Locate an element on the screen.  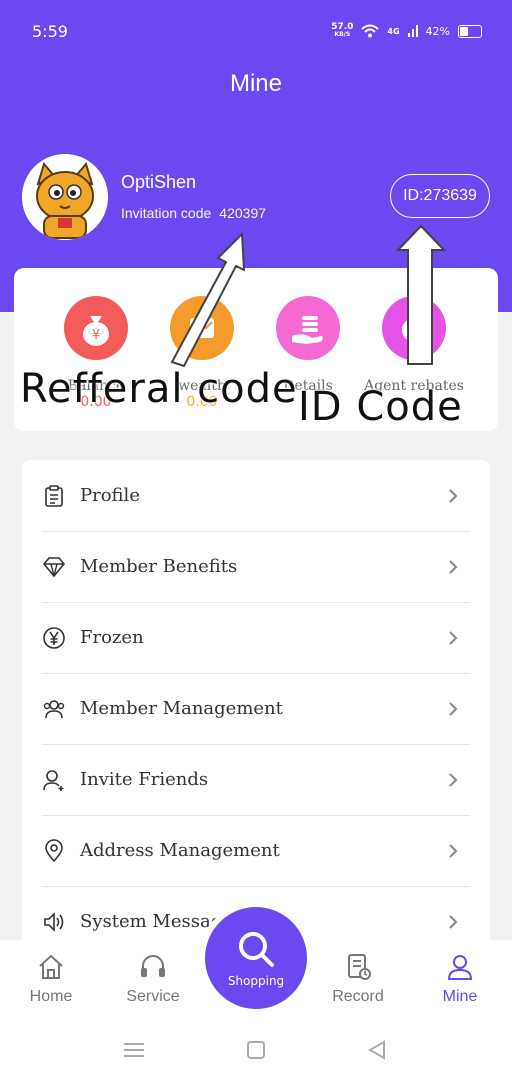
menu-label: Member Benefits is located at coordinates (159, 566).